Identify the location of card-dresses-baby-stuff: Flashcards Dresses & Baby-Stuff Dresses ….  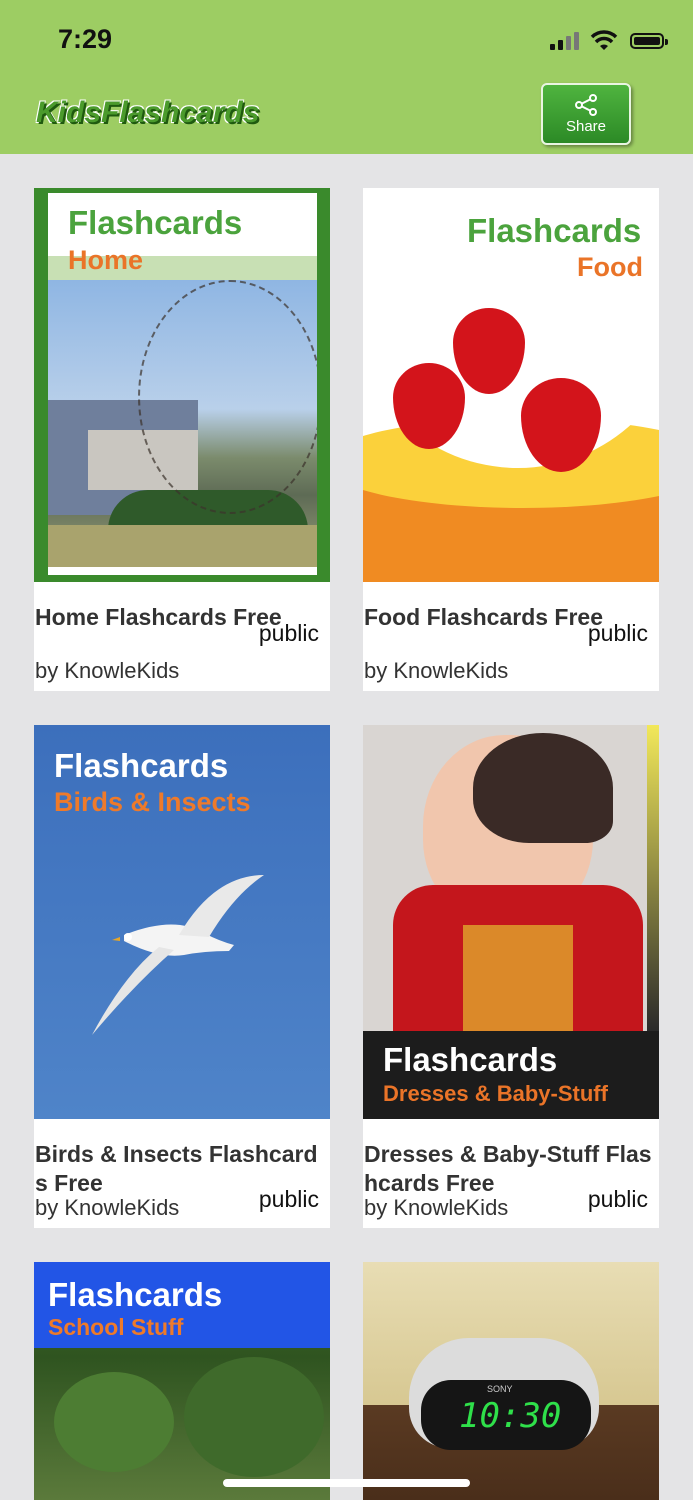
(511, 976).